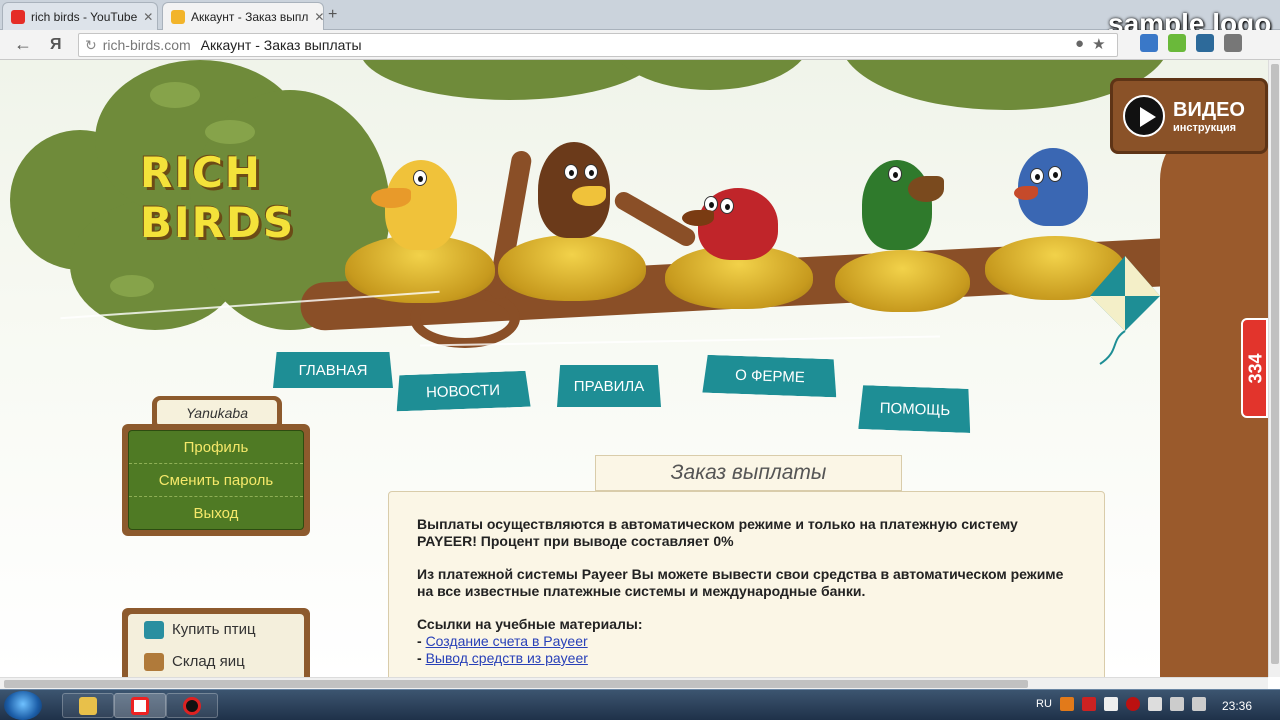 The width and height of the screenshot is (1280, 720). I want to click on nav-help: ПОМОЩЬ, so click(914, 409).